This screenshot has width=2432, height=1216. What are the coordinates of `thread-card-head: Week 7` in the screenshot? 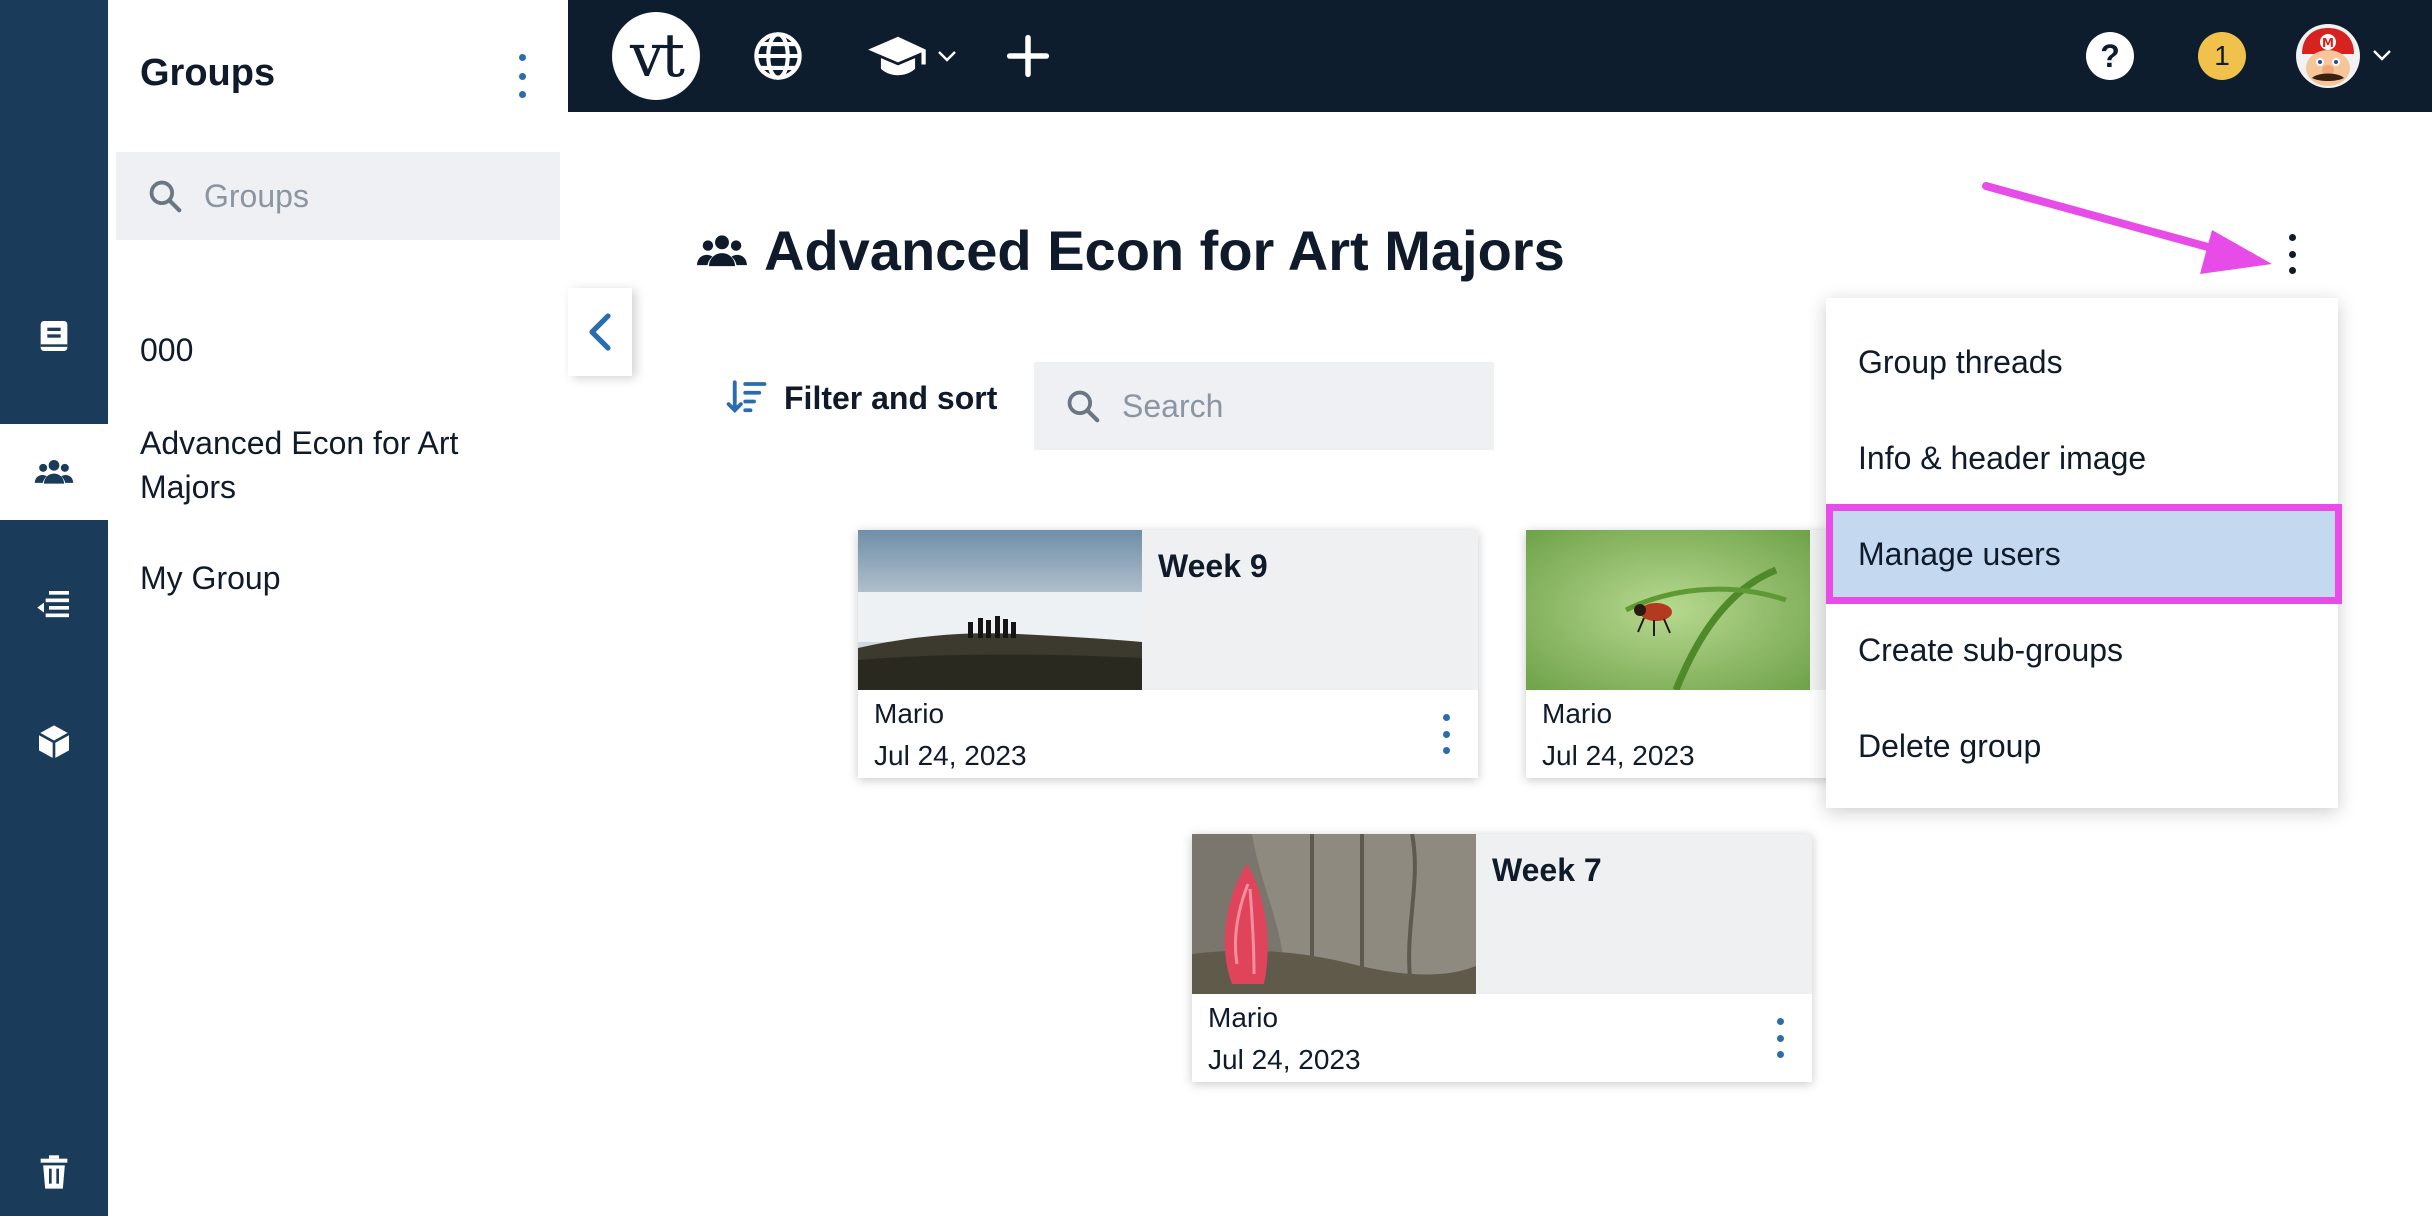 It's located at (1644, 914).